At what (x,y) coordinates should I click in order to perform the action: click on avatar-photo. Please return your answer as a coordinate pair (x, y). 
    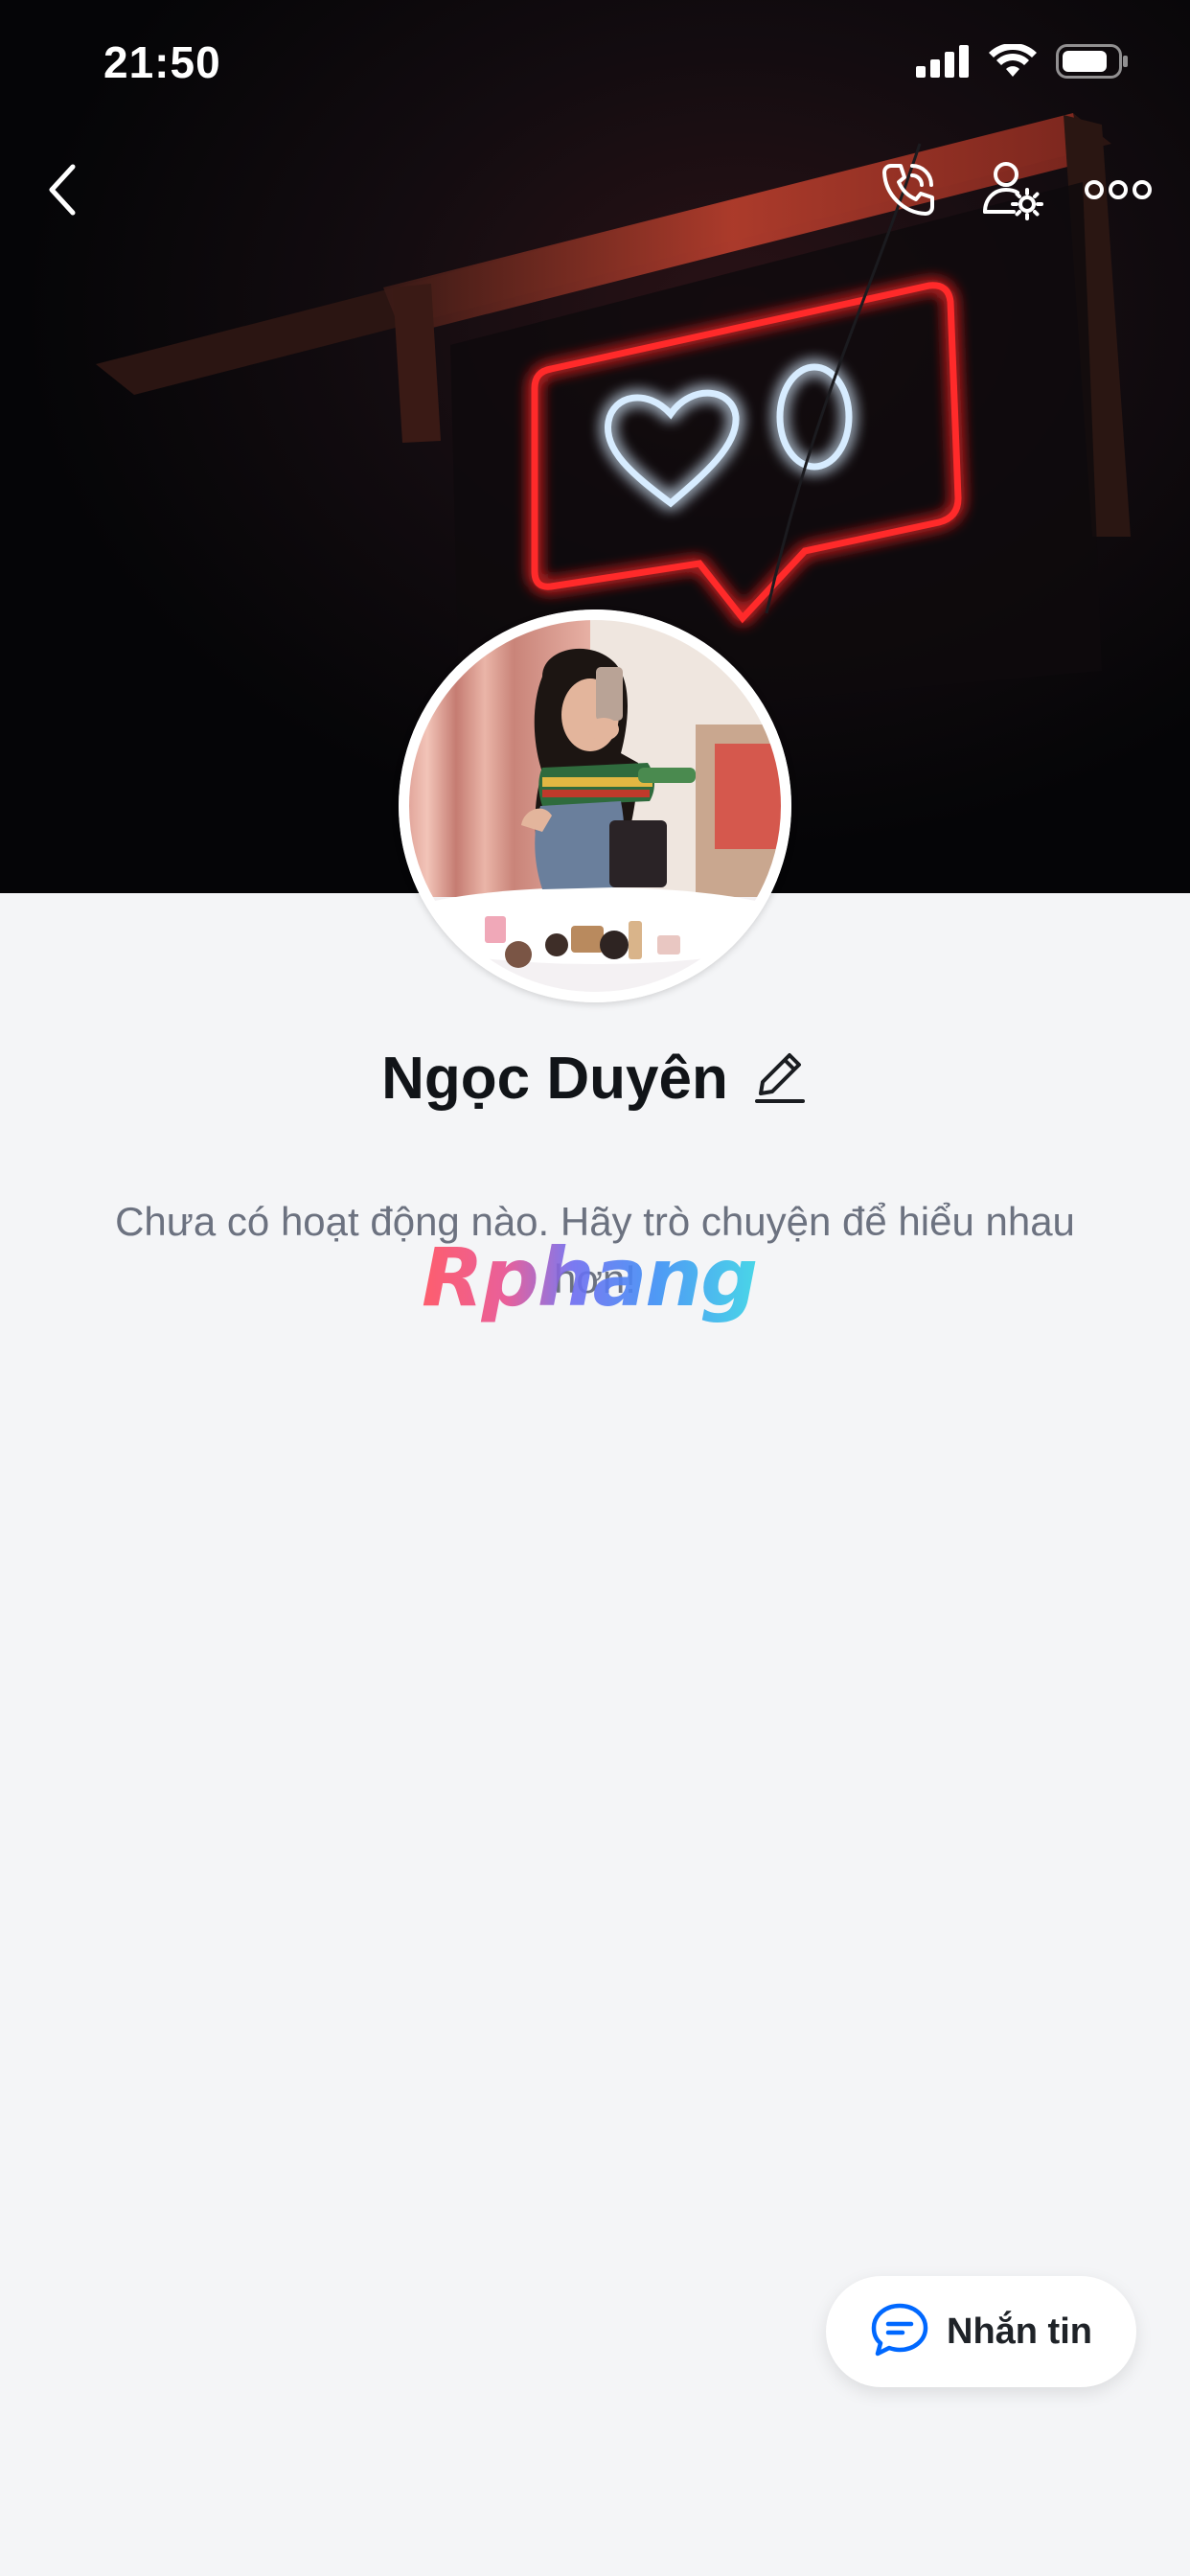
    Looking at the image, I should click on (595, 806).